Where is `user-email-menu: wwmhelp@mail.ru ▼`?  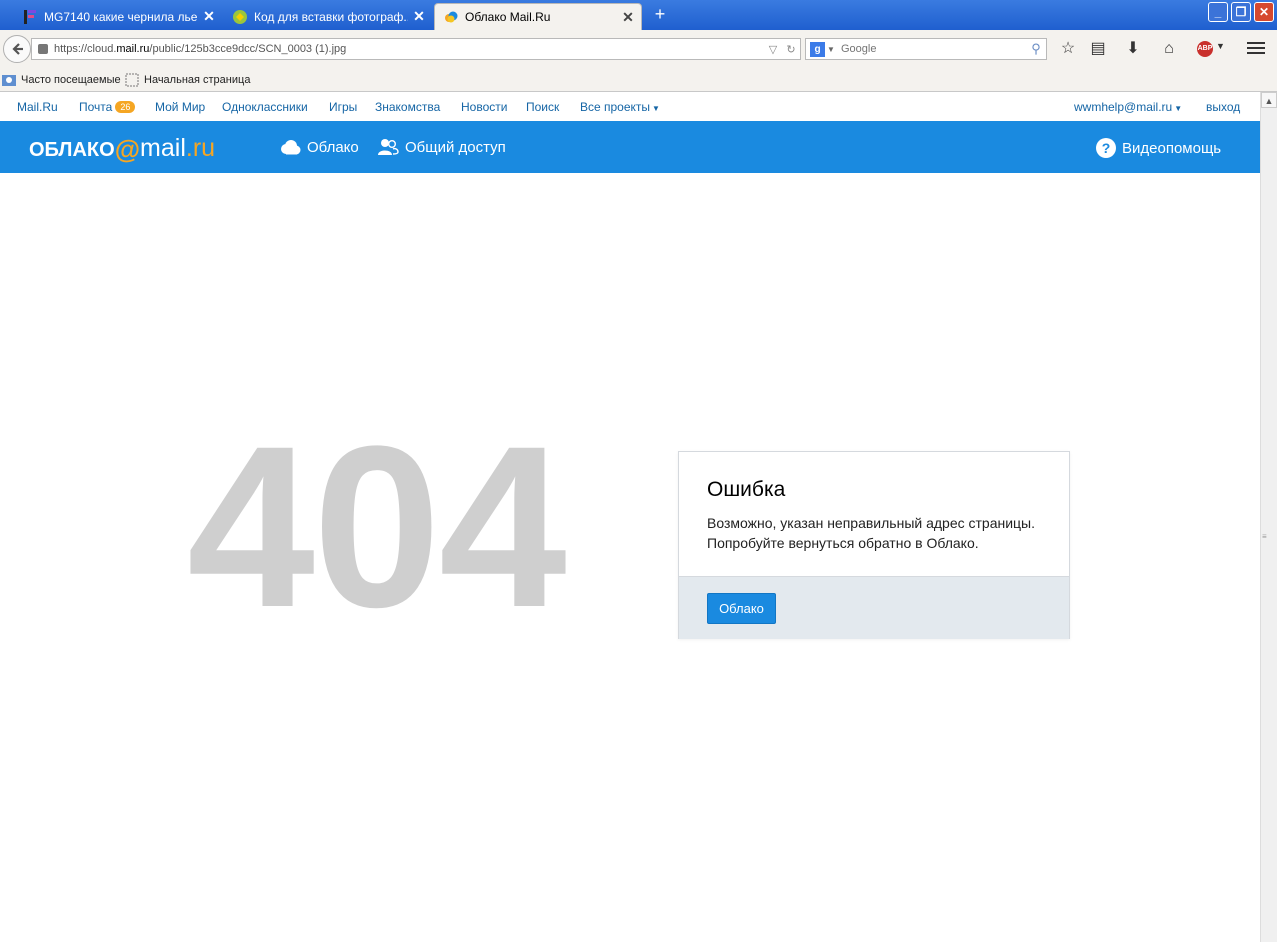
user-email-menu: wwmhelp@mail.ru ▼ is located at coordinates (1128, 107).